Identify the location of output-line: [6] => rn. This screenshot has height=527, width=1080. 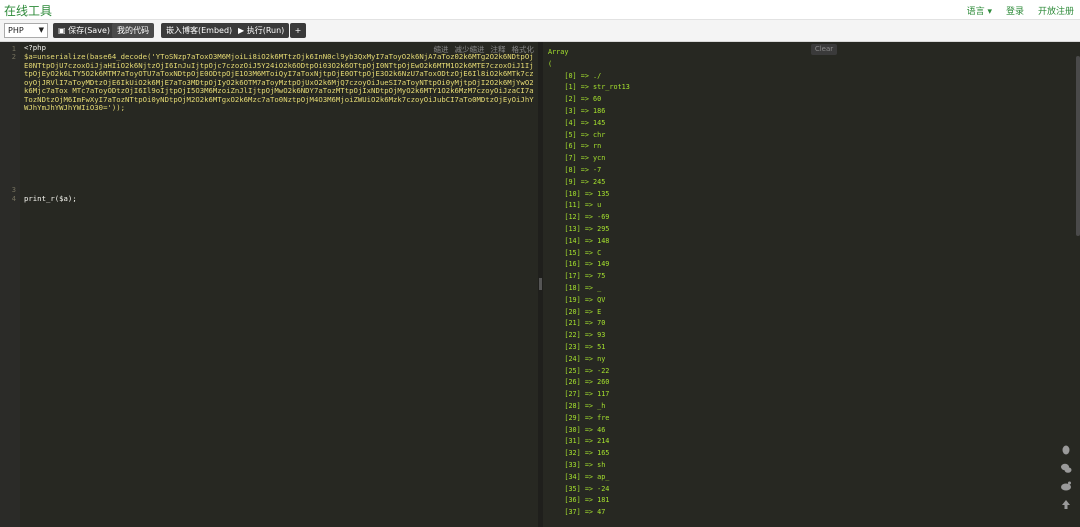
(575, 146).